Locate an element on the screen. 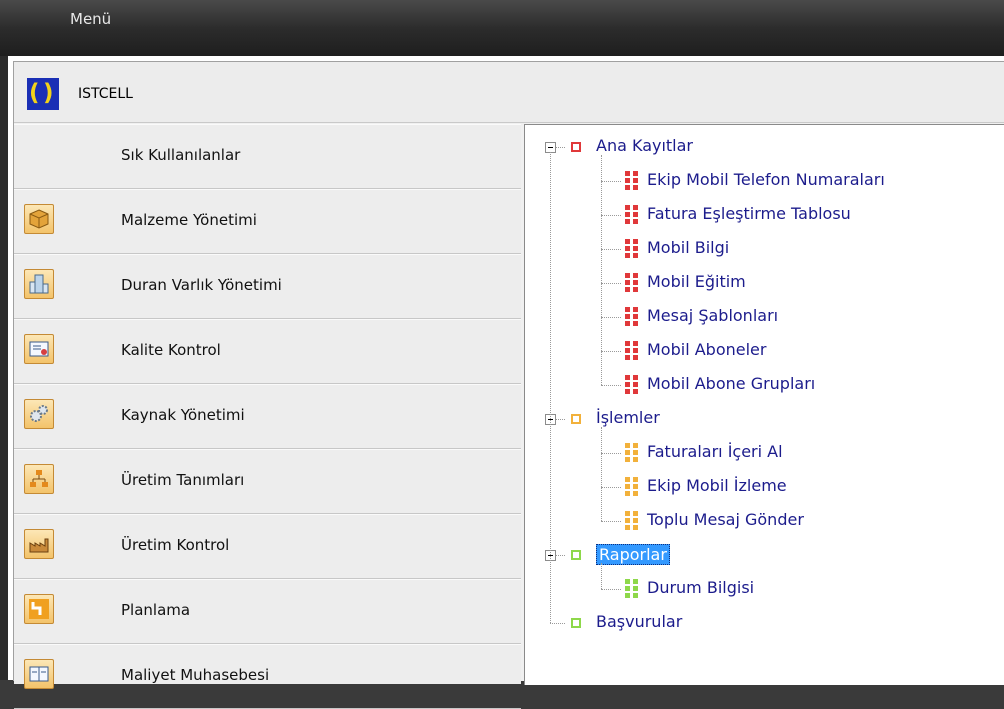  istcell-logo-icon: ( ) is located at coordinates (43, 94).